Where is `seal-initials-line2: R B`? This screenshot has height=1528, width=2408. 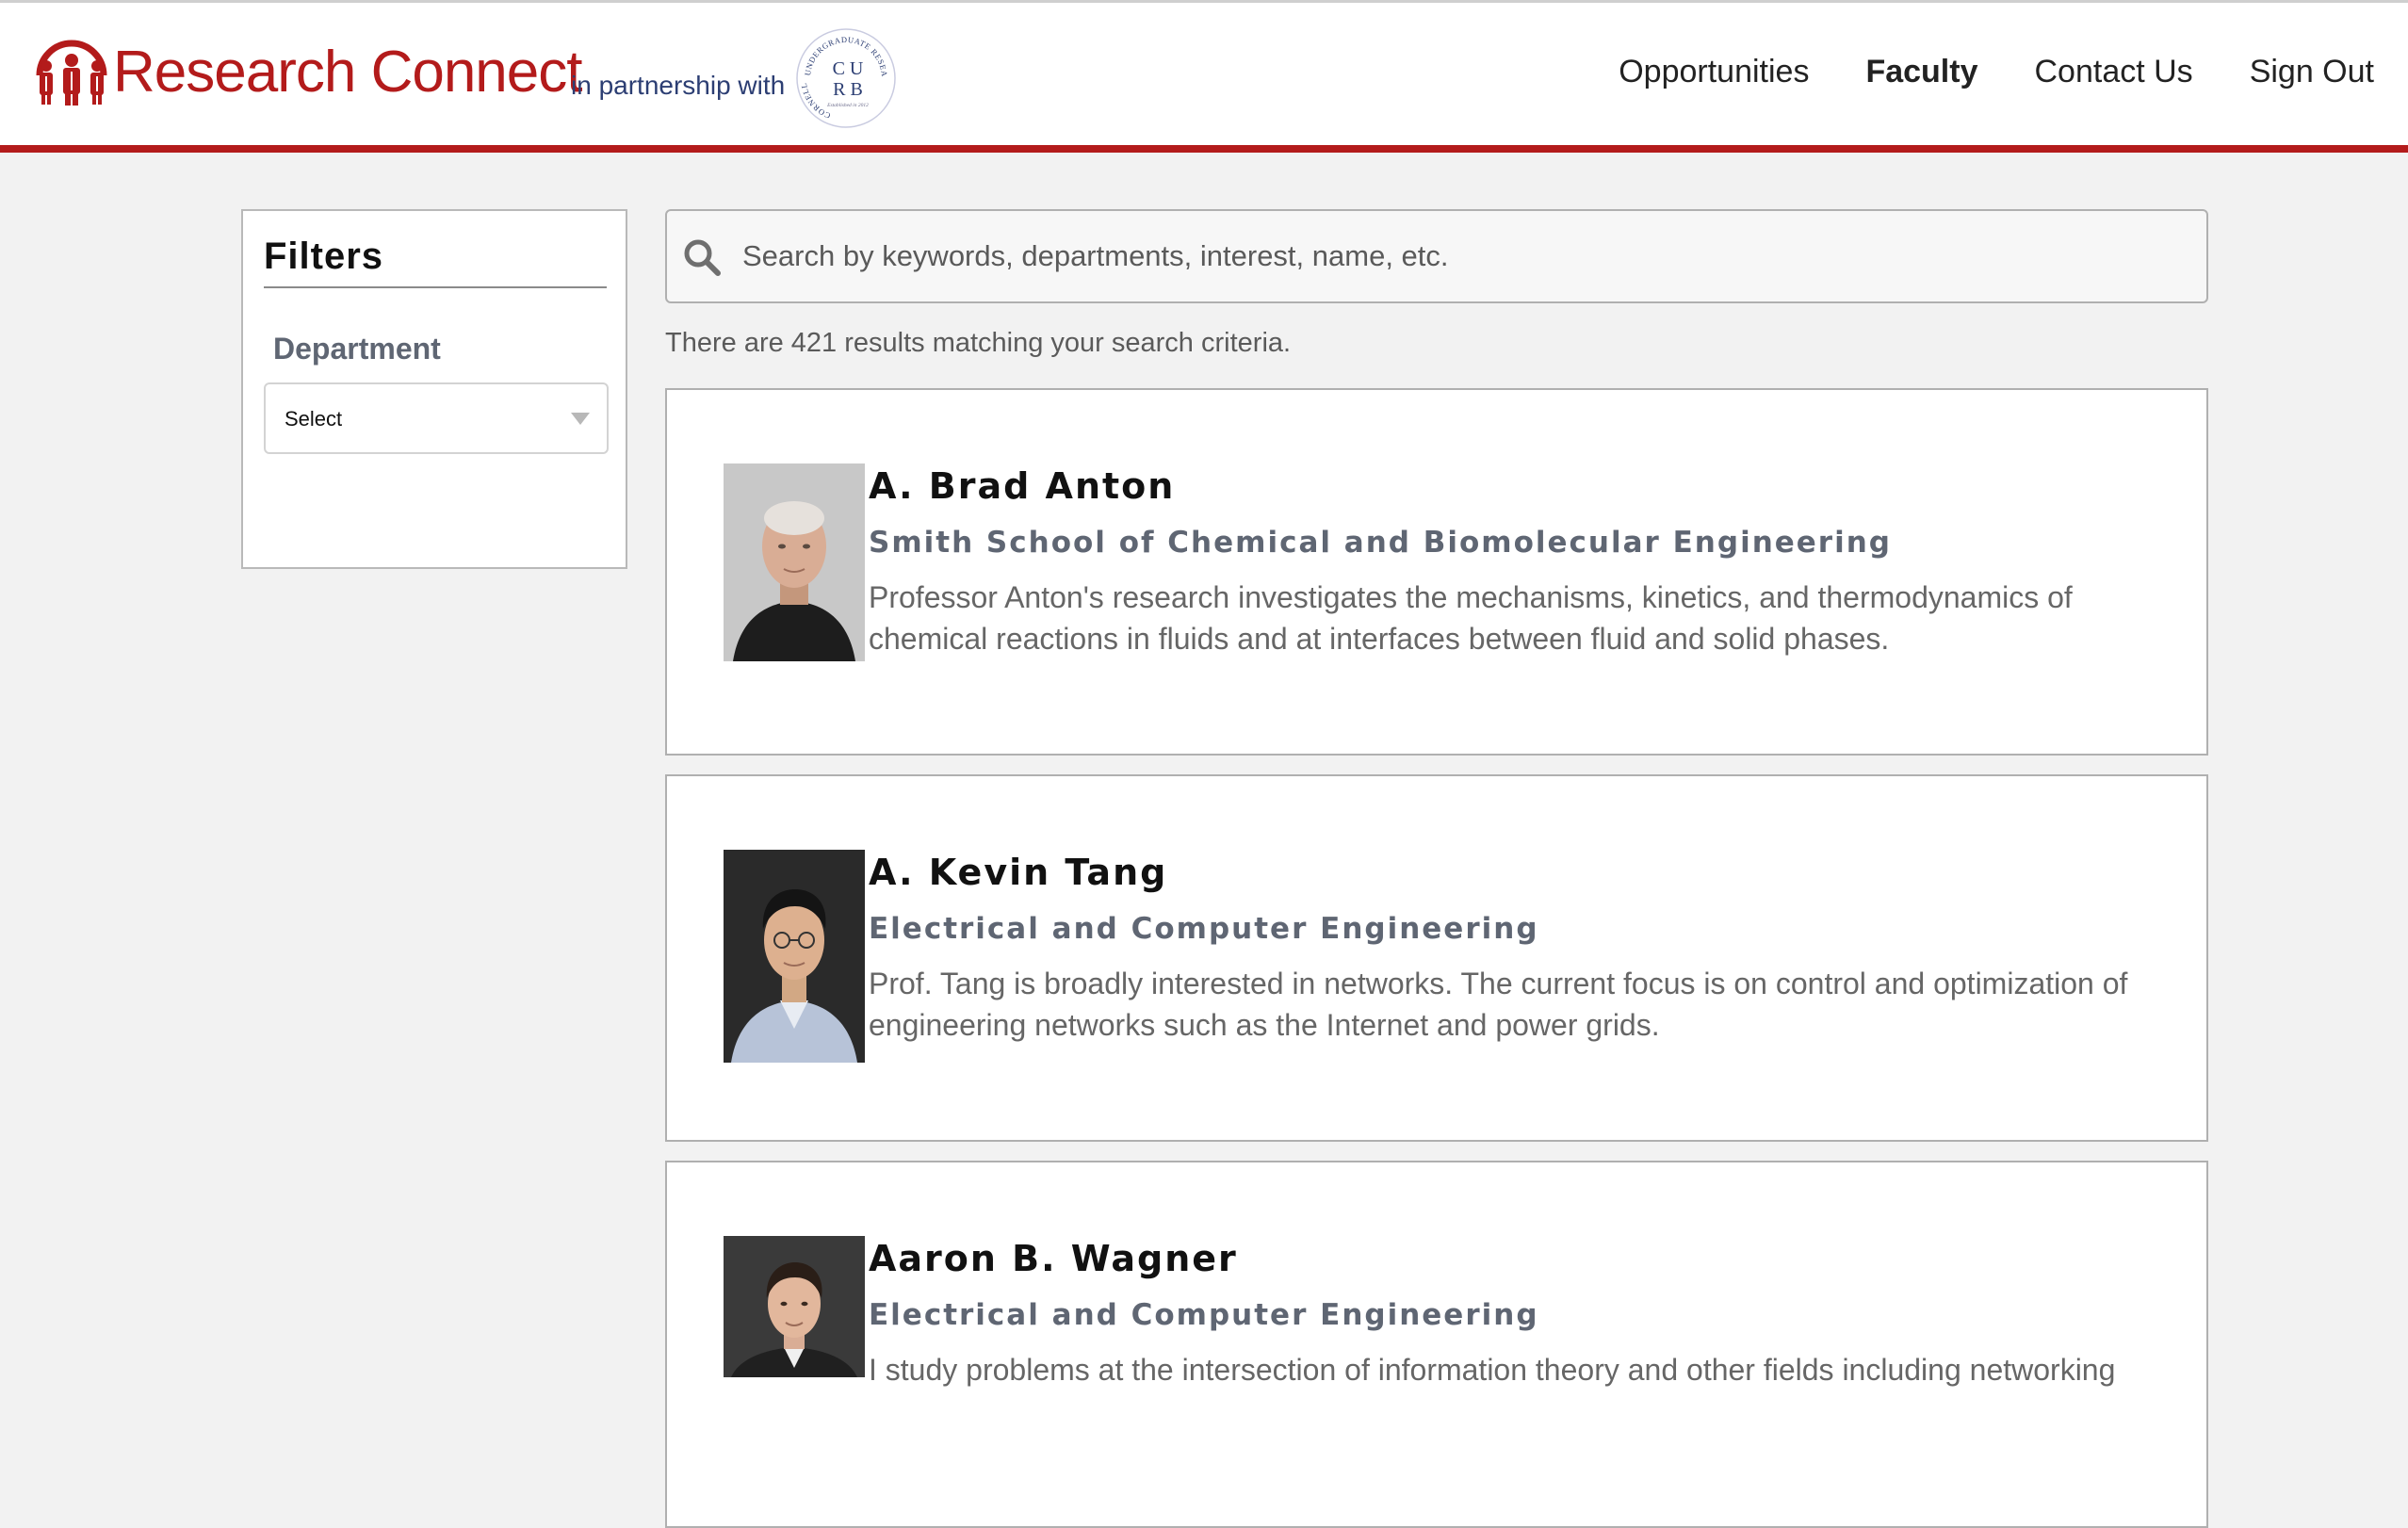
seal-initials-line2: R B is located at coordinates (848, 89).